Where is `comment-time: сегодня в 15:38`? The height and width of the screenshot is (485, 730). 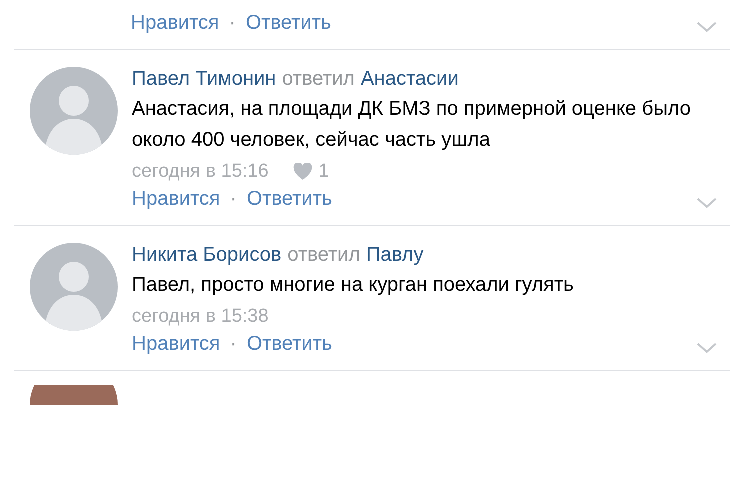 comment-time: сегодня в 15:38 is located at coordinates (200, 317).